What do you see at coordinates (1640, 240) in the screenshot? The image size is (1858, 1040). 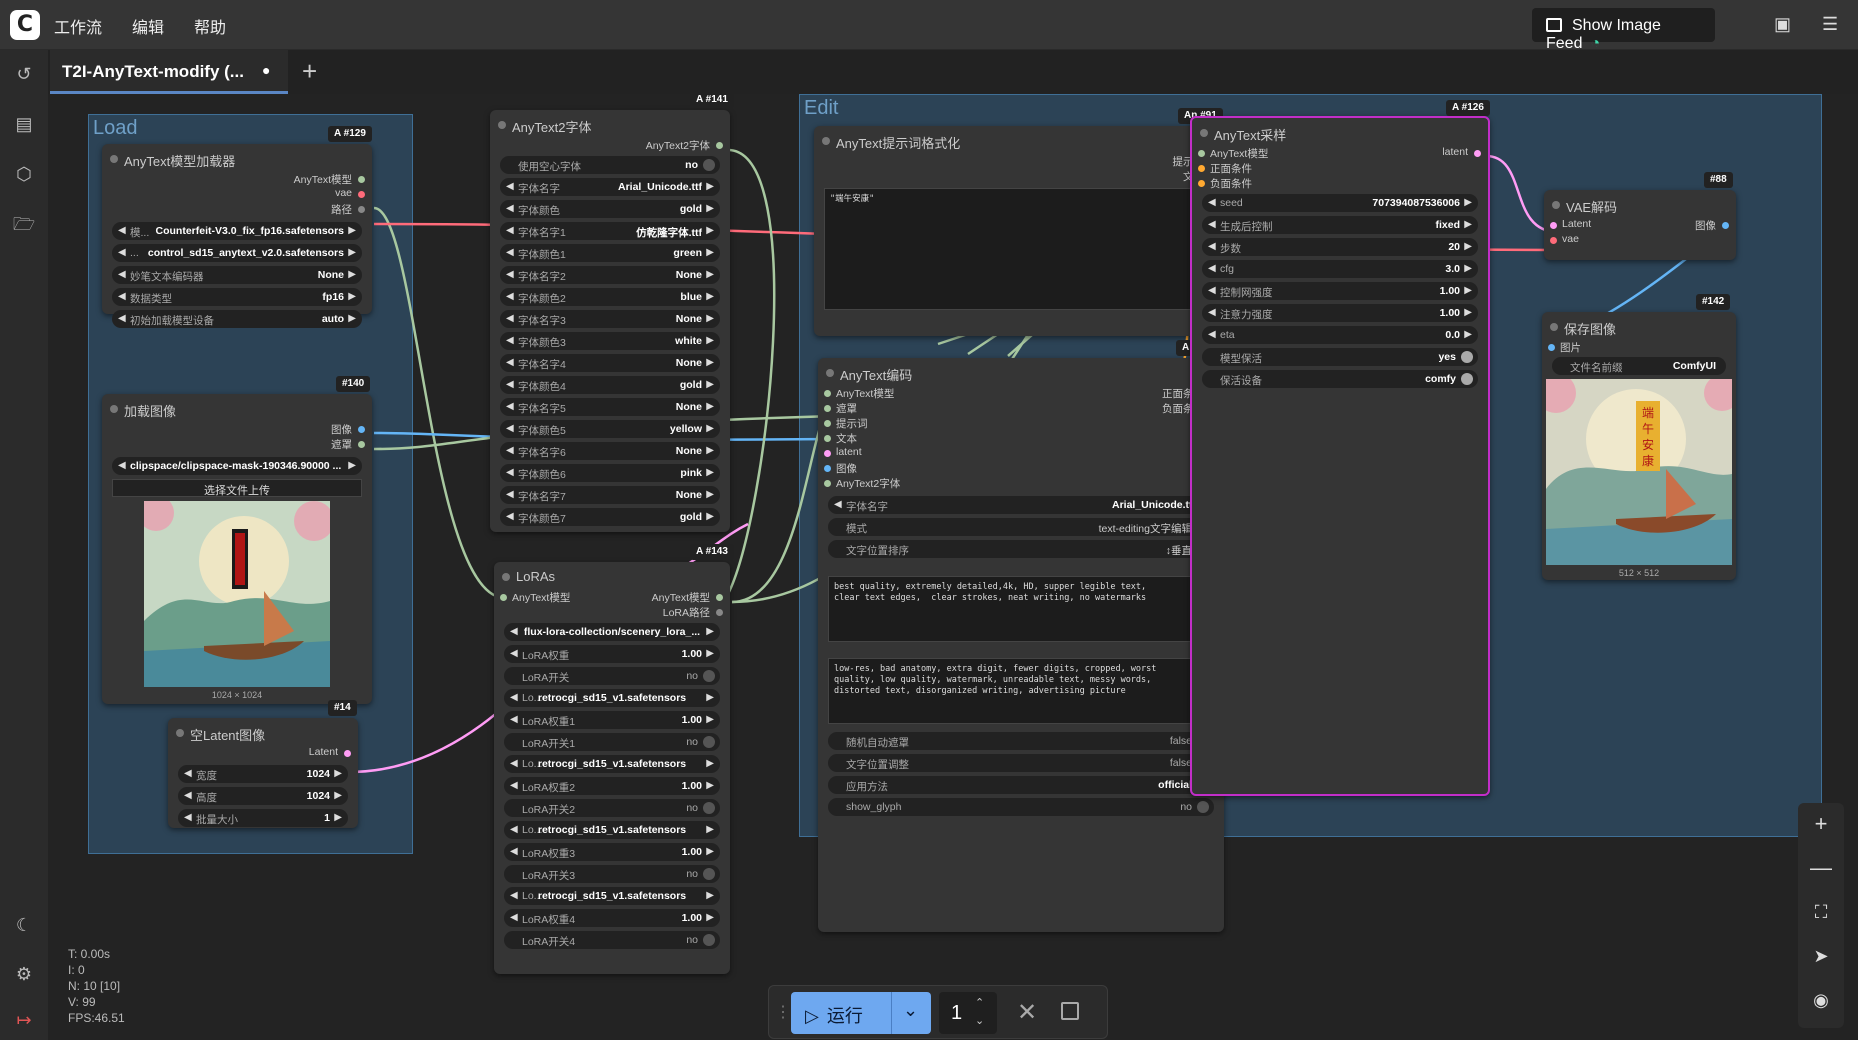 I see `input-slot: vae` at bounding box center [1640, 240].